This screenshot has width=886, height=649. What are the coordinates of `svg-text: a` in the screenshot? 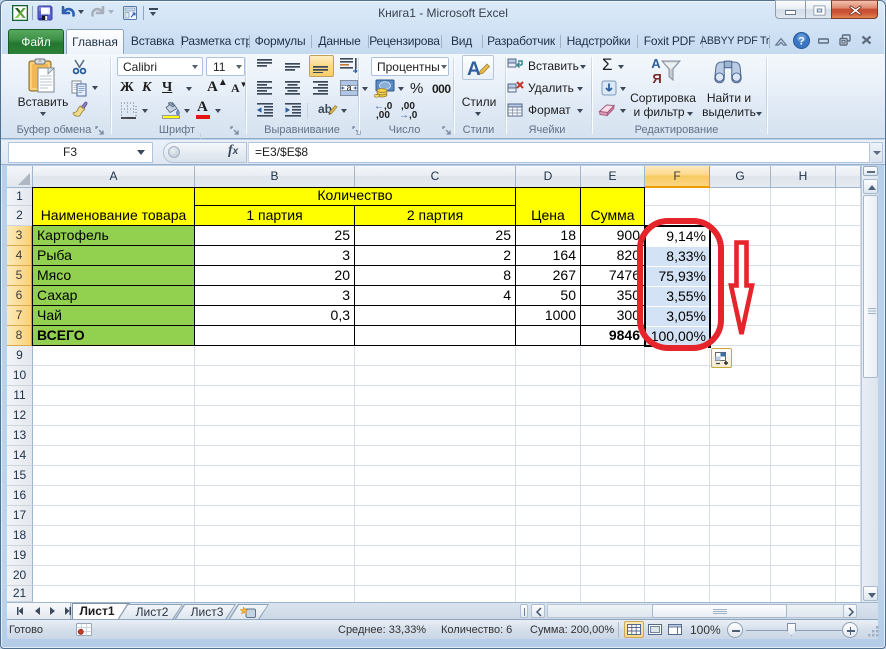 It's located at (348, 88).